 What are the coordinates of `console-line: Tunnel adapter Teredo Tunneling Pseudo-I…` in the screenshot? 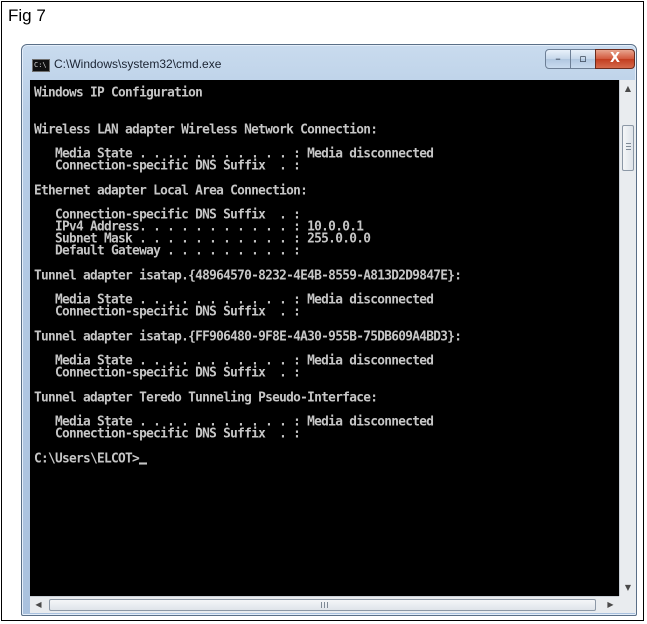 It's located at (206, 397).